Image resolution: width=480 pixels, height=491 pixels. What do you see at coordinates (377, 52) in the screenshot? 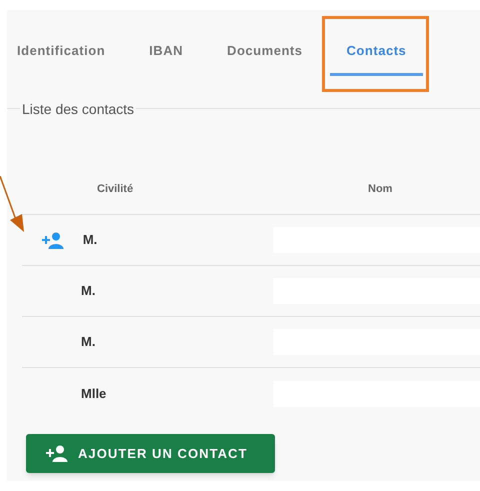
I see `tab: Contacts` at bounding box center [377, 52].